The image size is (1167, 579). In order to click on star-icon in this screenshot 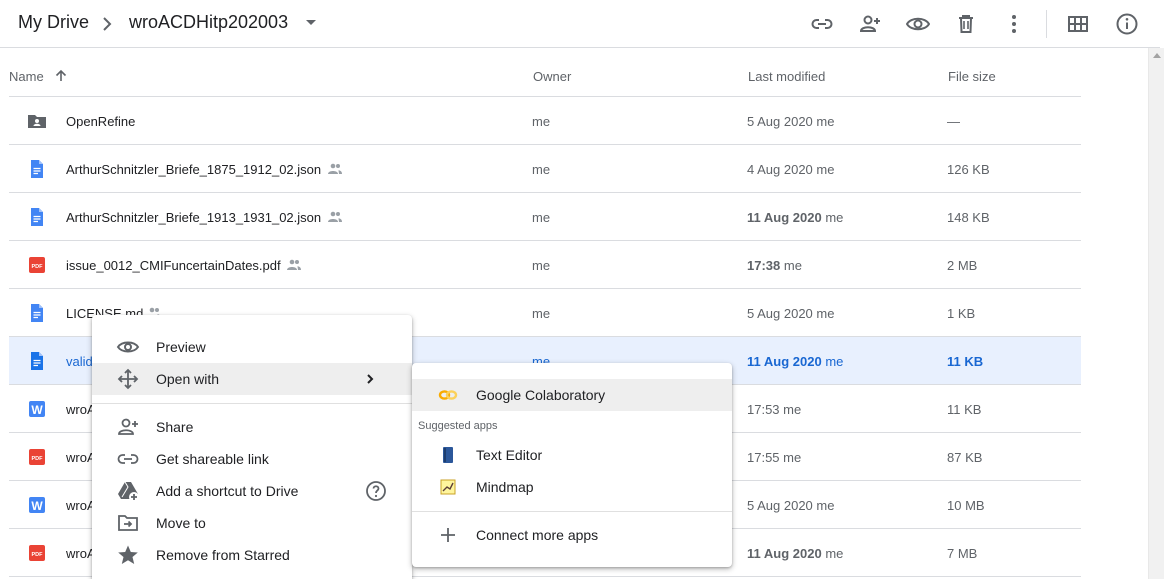, I will do `click(128, 554)`.